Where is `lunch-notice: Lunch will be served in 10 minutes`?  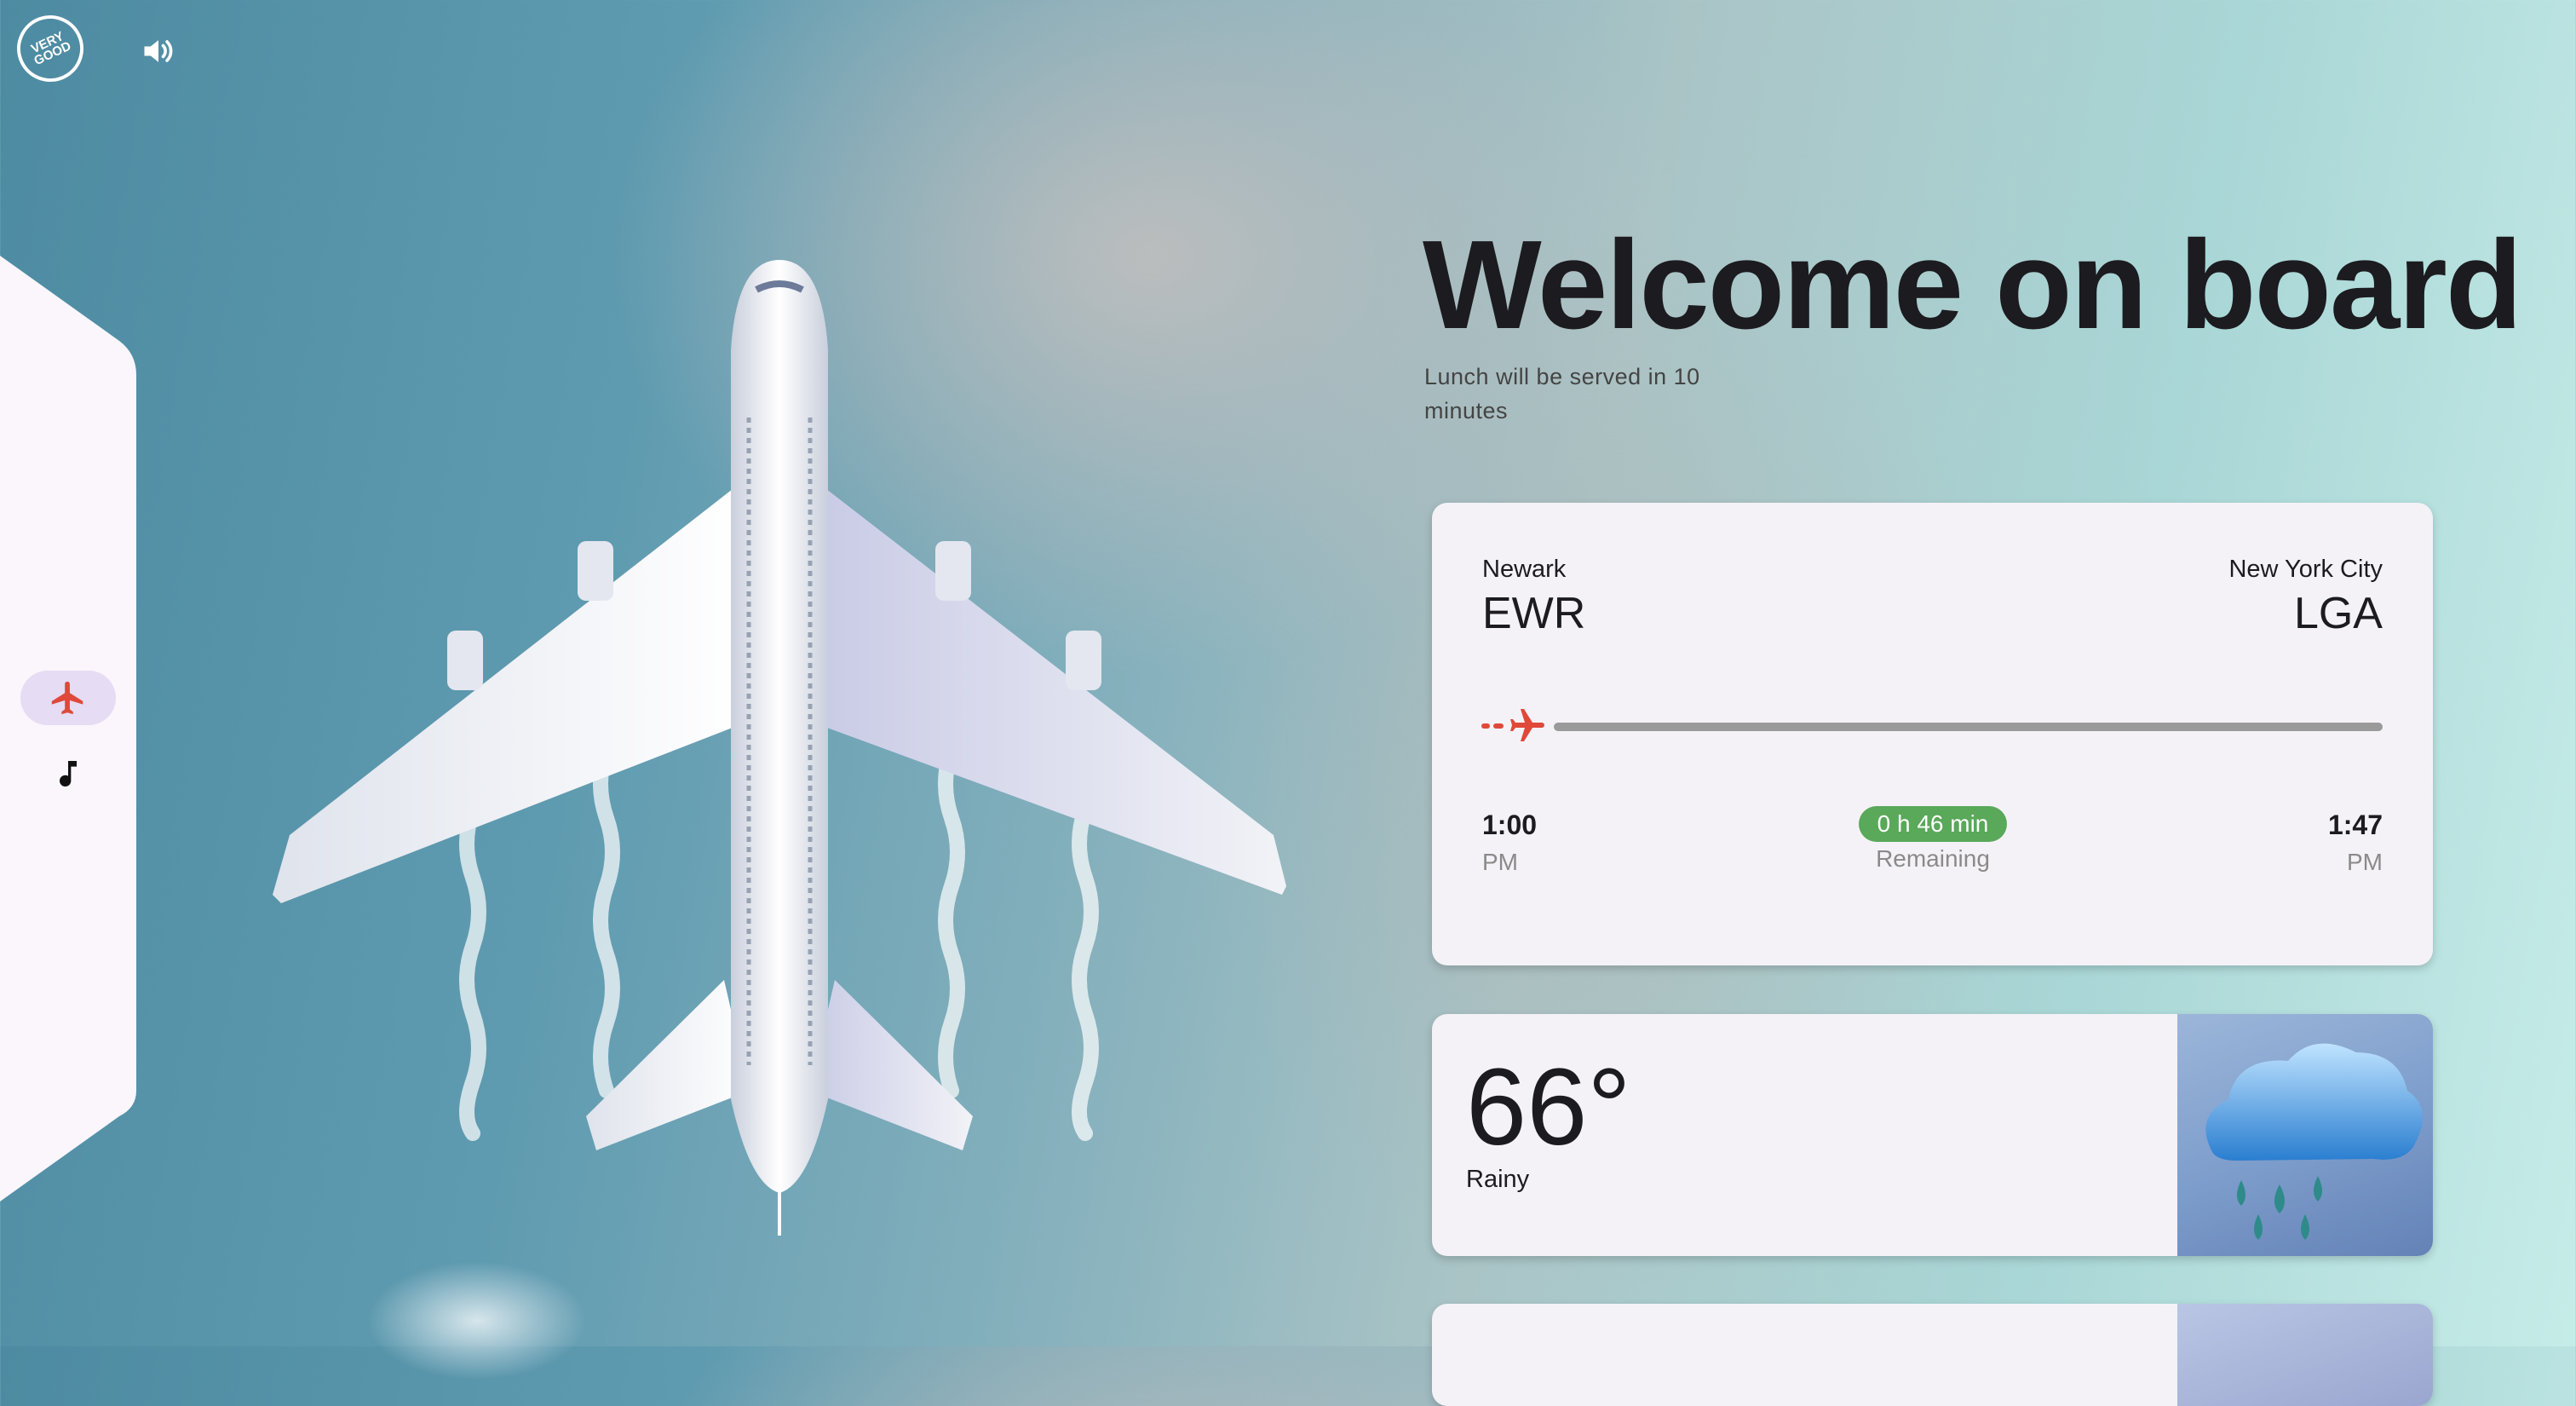 lunch-notice: Lunch will be served in 10 minutes is located at coordinates (1562, 394).